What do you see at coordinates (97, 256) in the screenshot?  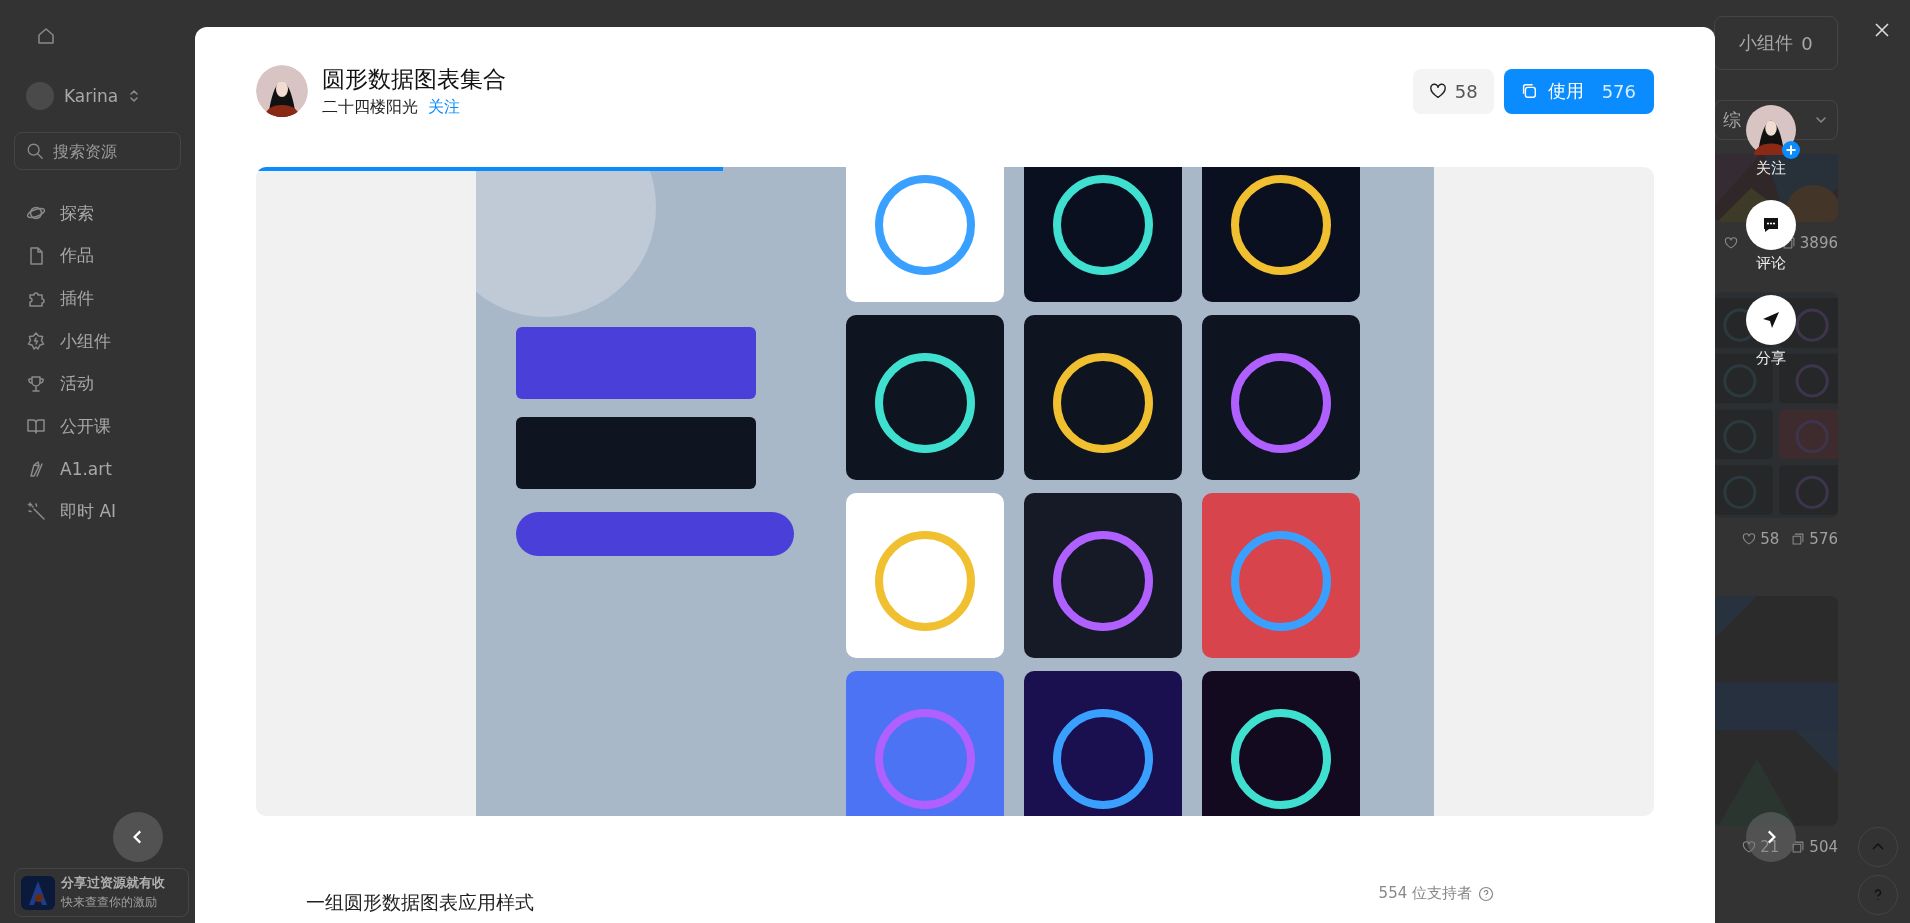 I see `sidebar-item: 作品` at bounding box center [97, 256].